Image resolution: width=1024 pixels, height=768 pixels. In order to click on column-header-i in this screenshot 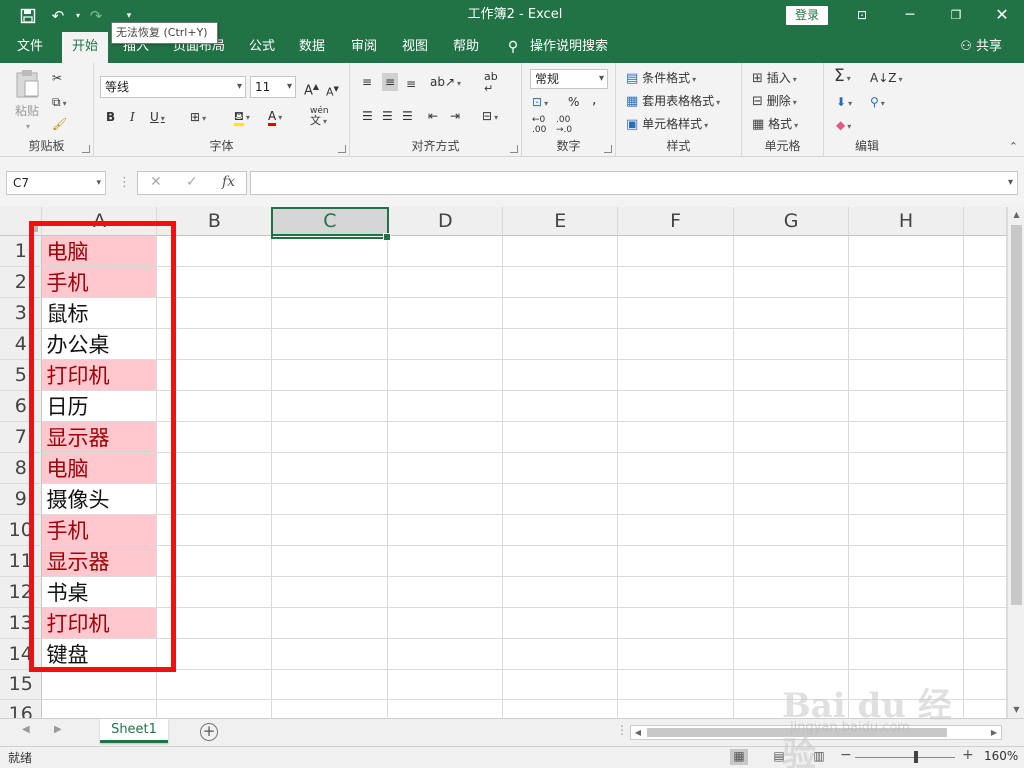, I will do `click(985, 221)`.